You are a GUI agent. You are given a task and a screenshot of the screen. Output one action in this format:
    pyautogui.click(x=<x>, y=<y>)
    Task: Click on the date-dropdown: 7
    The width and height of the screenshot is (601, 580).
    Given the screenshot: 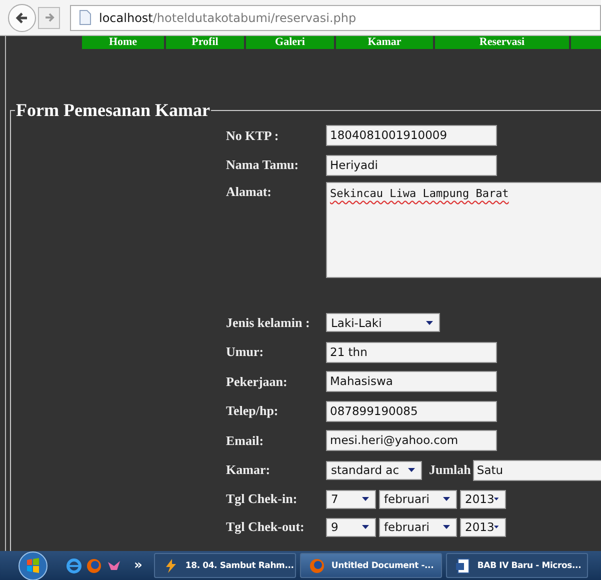 What is the action you would take?
    pyautogui.click(x=351, y=499)
    